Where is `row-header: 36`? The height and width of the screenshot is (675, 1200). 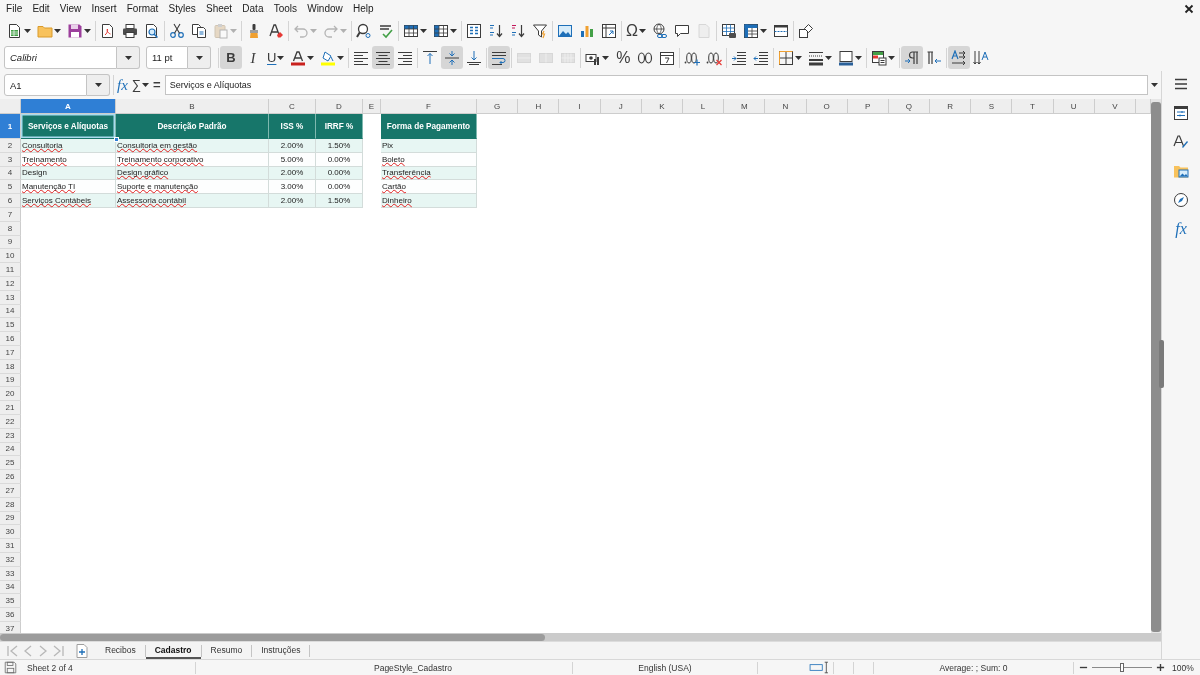 row-header: 36 is located at coordinates (10, 615).